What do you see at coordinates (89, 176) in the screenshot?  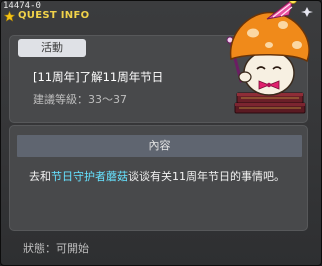 I see `npc-name-link: 节日守护者蘑菇` at bounding box center [89, 176].